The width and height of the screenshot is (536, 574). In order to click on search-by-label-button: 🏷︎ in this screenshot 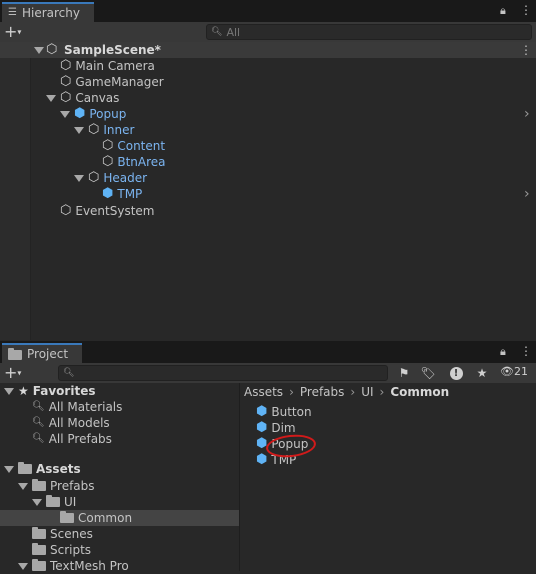, I will do `click(428, 373)`.